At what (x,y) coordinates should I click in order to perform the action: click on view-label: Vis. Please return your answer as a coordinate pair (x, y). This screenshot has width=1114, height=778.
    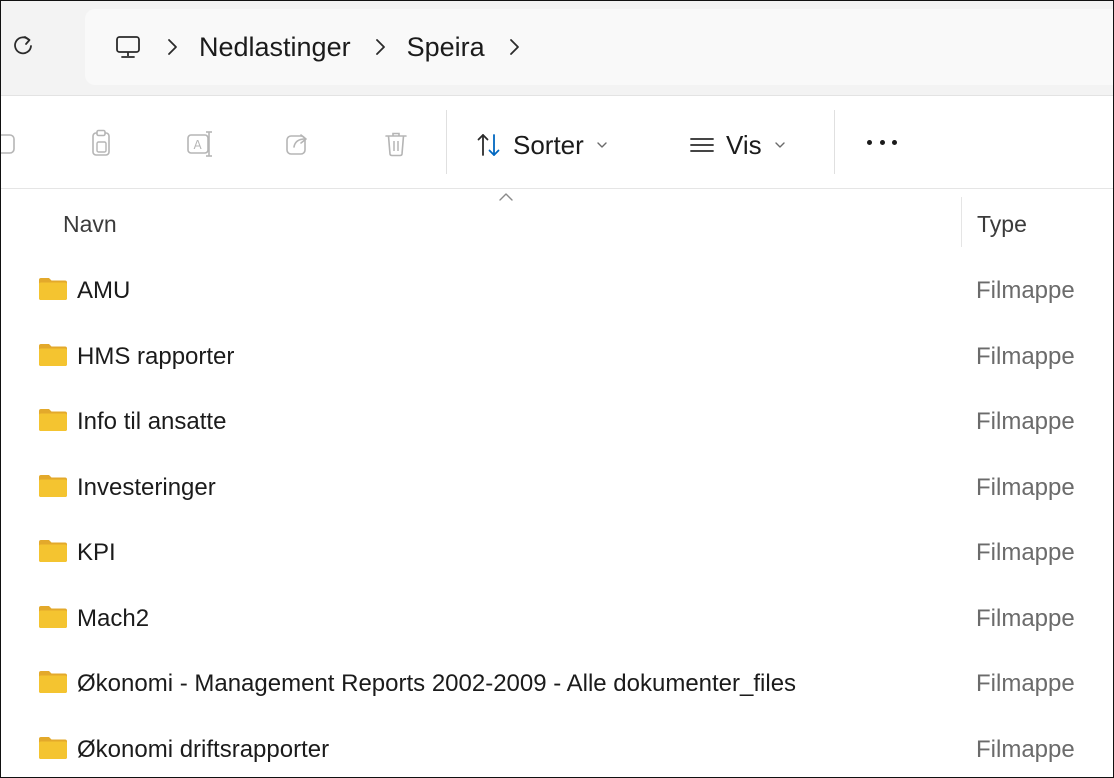
    Looking at the image, I should click on (744, 144).